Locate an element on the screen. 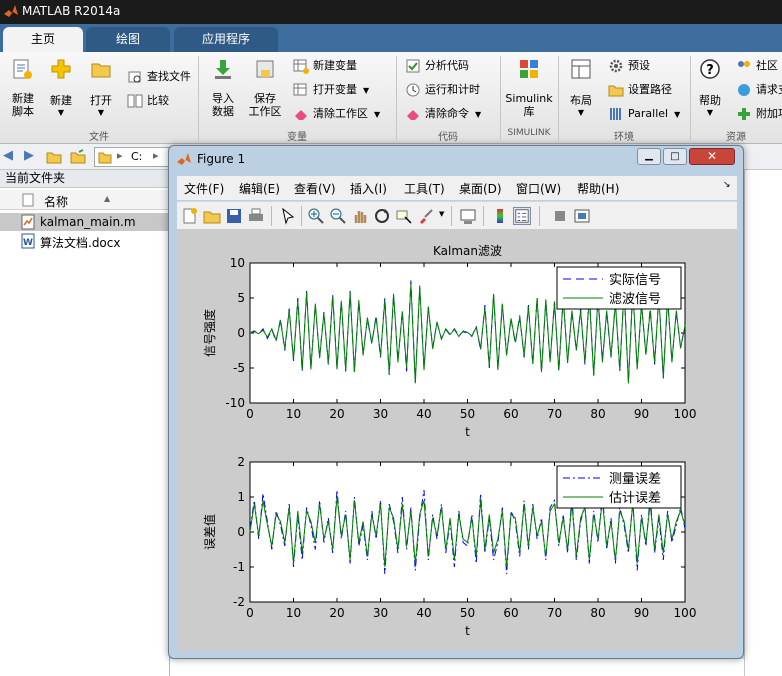 The width and height of the screenshot is (782, 676). print-icon is located at coordinates (256, 216).